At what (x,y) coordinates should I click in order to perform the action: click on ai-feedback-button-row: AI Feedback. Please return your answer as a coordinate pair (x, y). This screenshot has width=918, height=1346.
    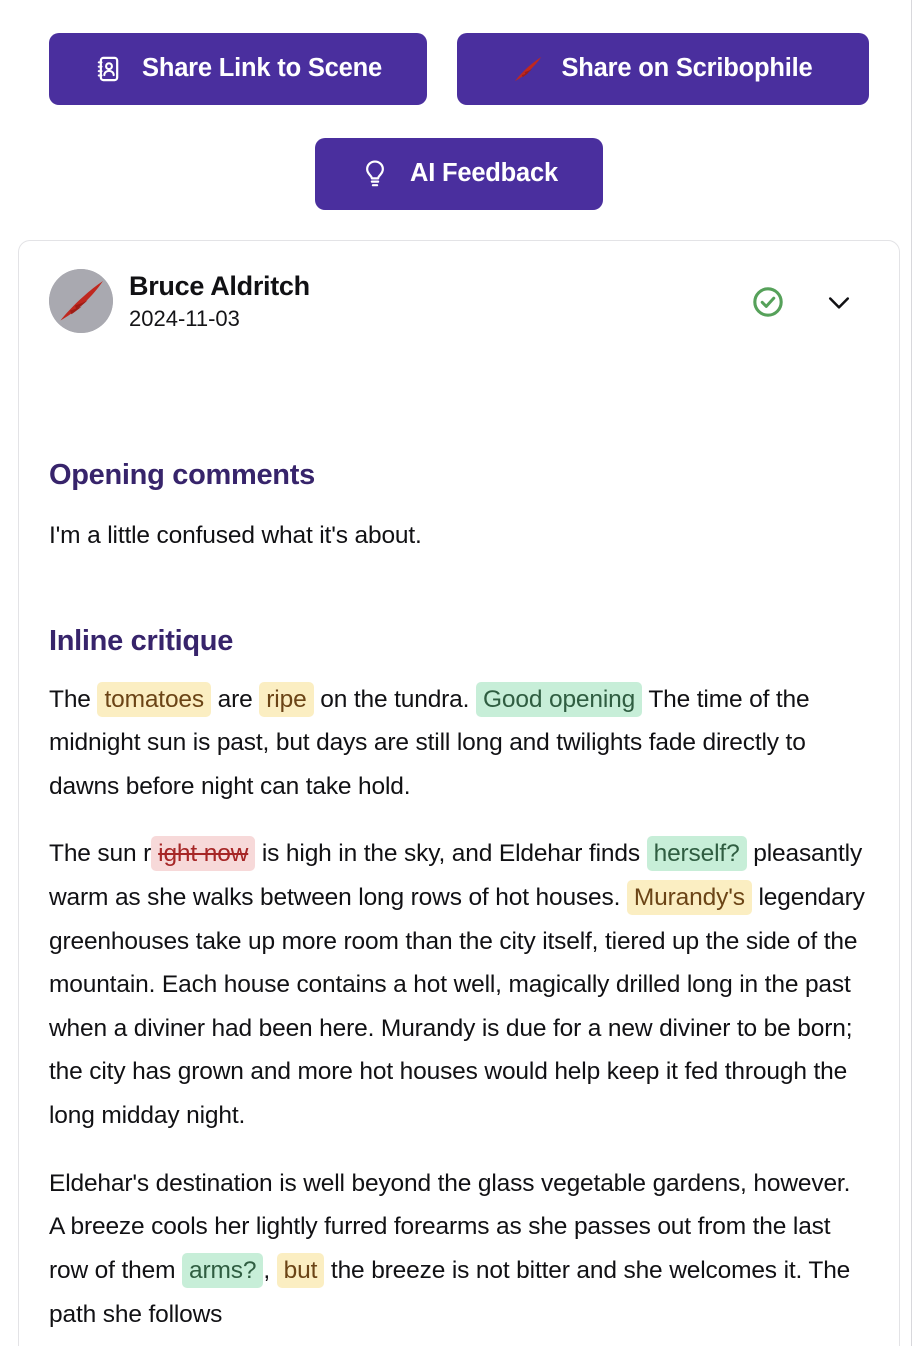
    Looking at the image, I should click on (459, 157).